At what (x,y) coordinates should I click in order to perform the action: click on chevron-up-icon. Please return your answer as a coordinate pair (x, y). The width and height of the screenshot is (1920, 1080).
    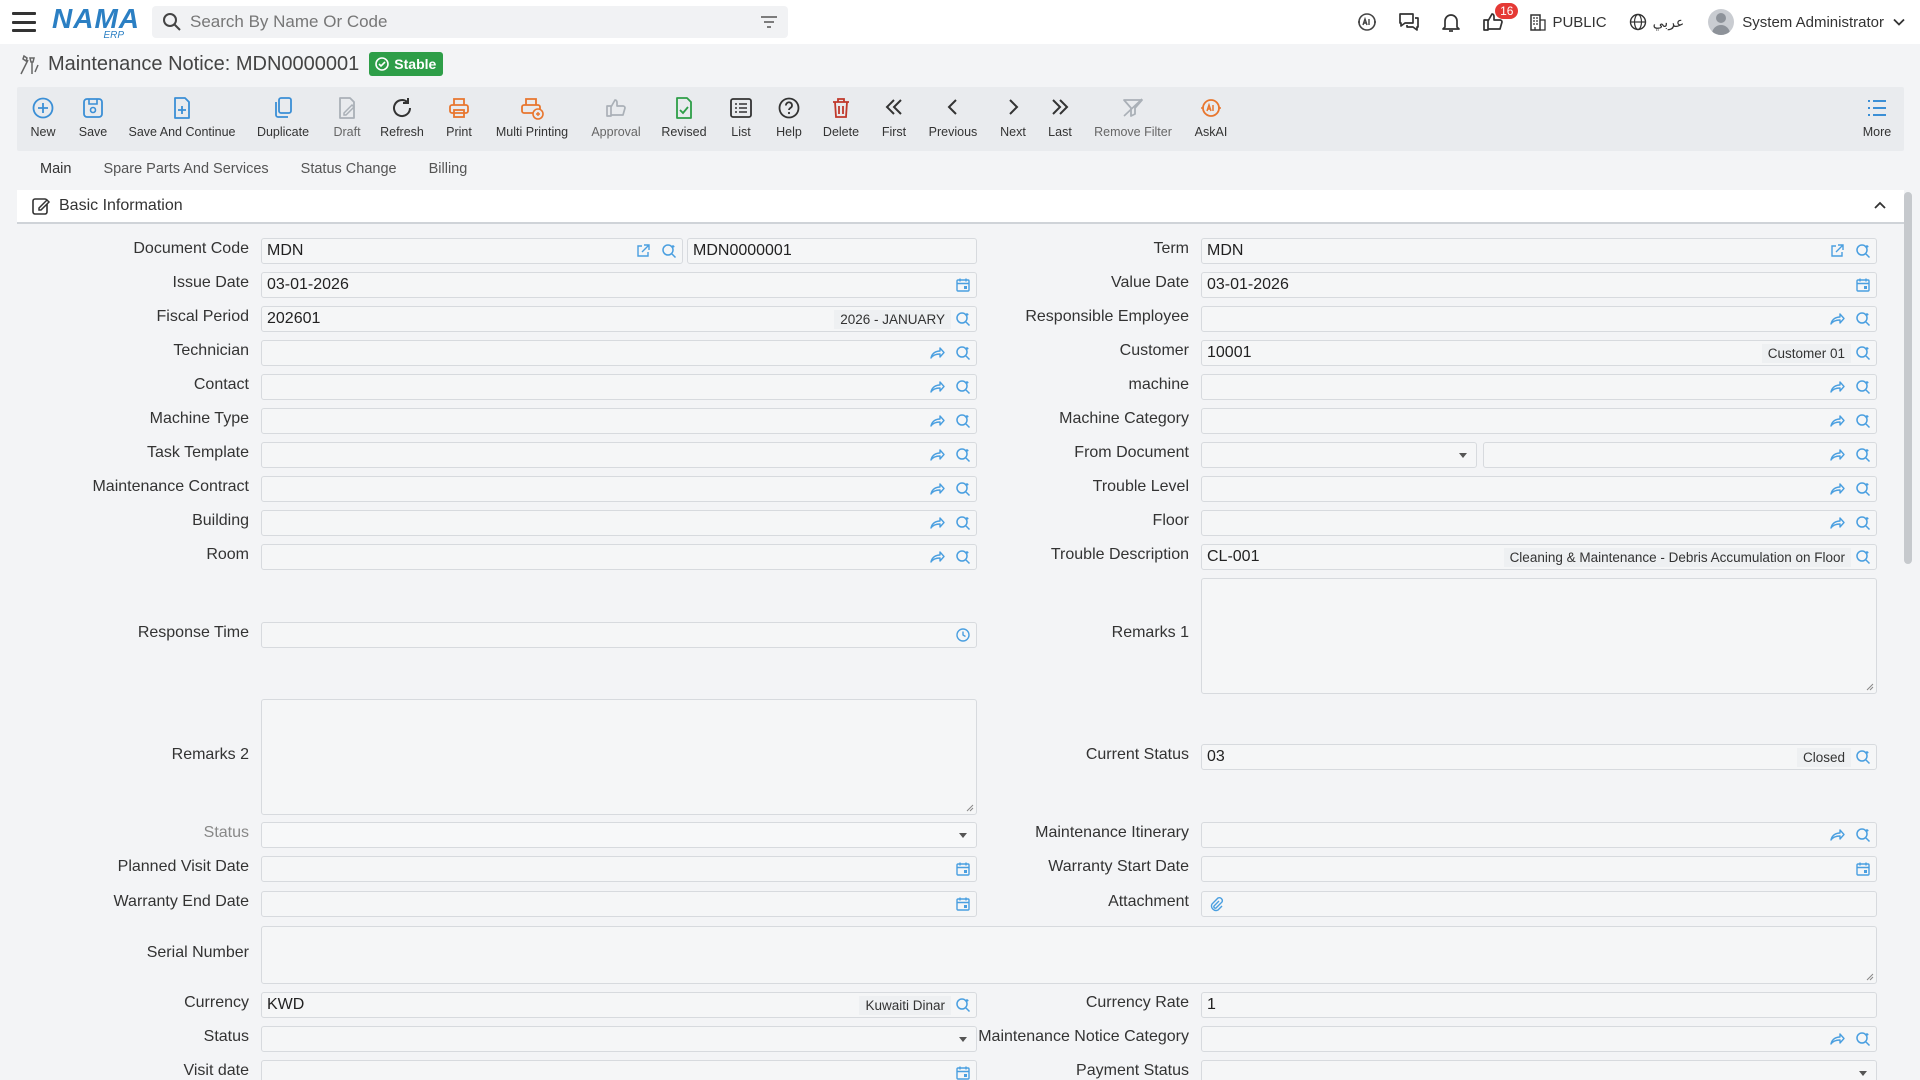
    Looking at the image, I should click on (1880, 206).